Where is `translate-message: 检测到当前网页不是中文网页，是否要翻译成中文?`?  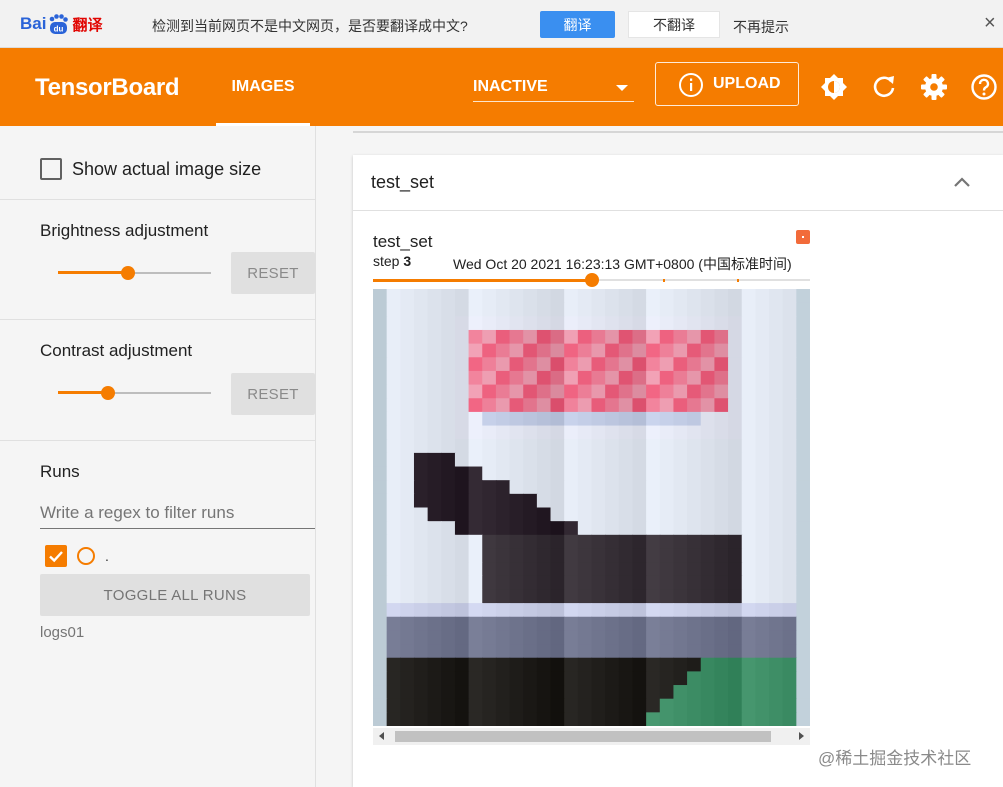
translate-message: 检测到当前网页不是中文网页，是否要翻译成中文? is located at coordinates (310, 26).